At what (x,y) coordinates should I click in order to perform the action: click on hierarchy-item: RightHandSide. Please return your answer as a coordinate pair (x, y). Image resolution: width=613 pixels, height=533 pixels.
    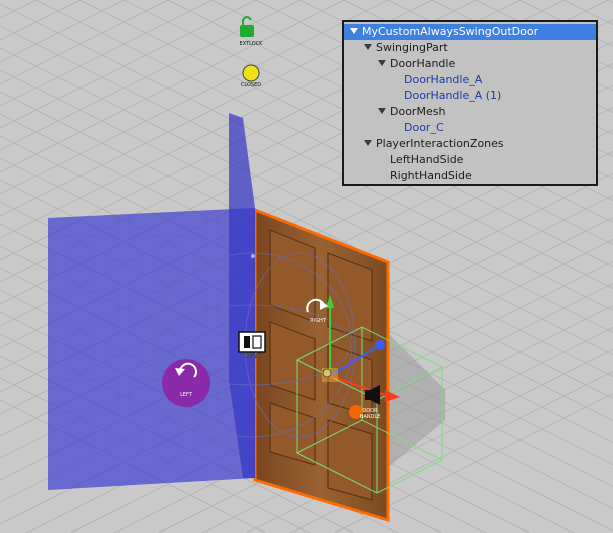
    Looking at the image, I should click on (470, 176).